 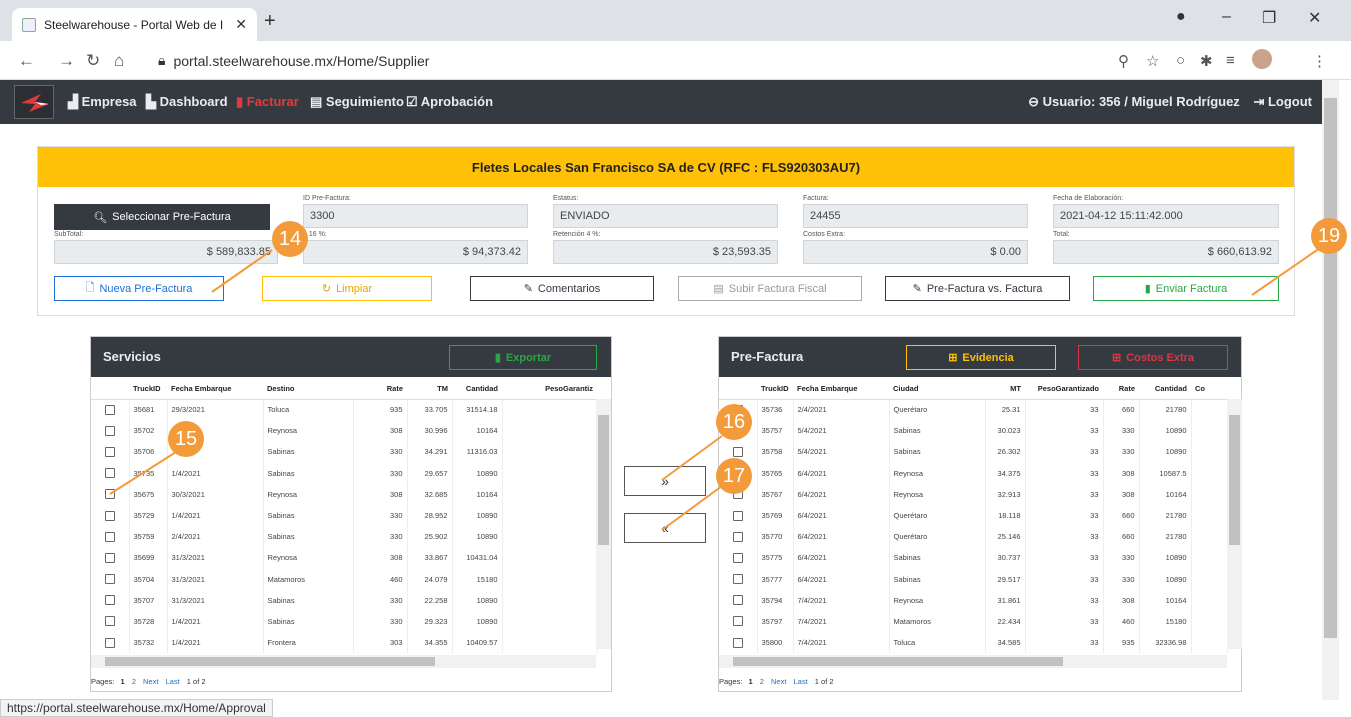 What do you see at coordinates (347, 288) in the screenshot?
I see `limpiar-button: ↻ Limpiar` at bounding box center [347, 288].